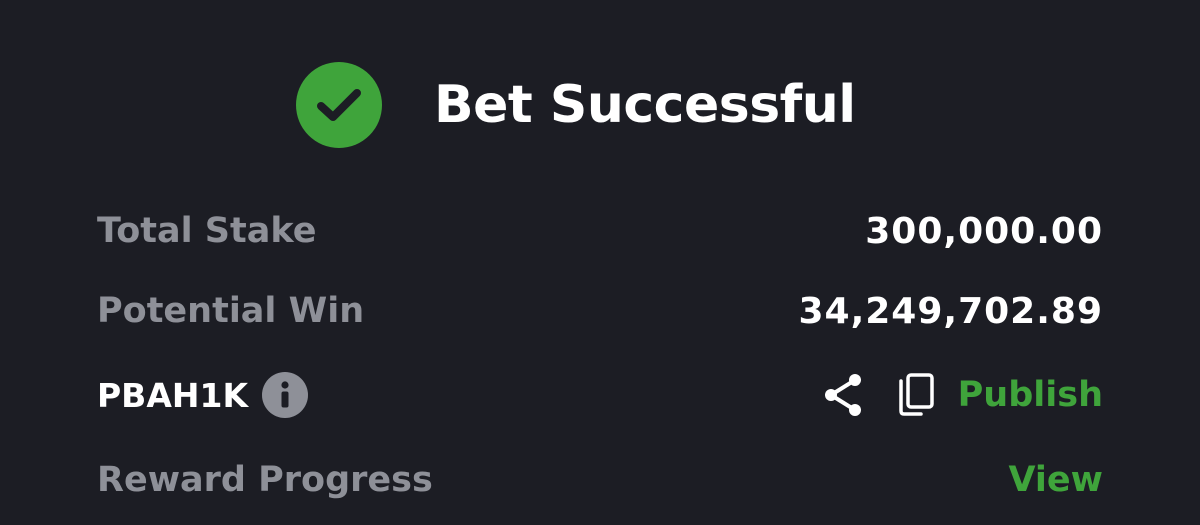 This screenshot has height=525, width=1200. I want to click on reward-progress-label: Reward Progress, so click(265, 480).